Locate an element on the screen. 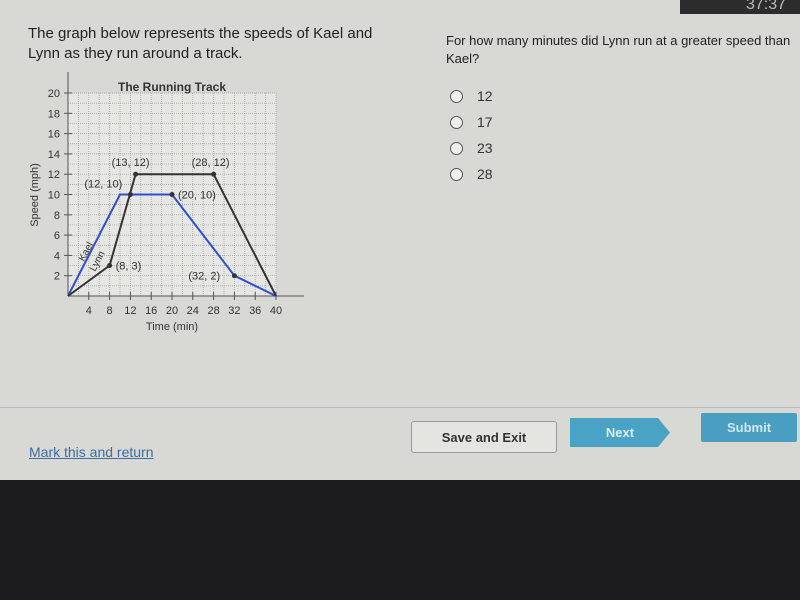 Image resolution: width=800 pixels, height=600 pixels. x-tick-label: 24 is located at coordinates (193, 311).